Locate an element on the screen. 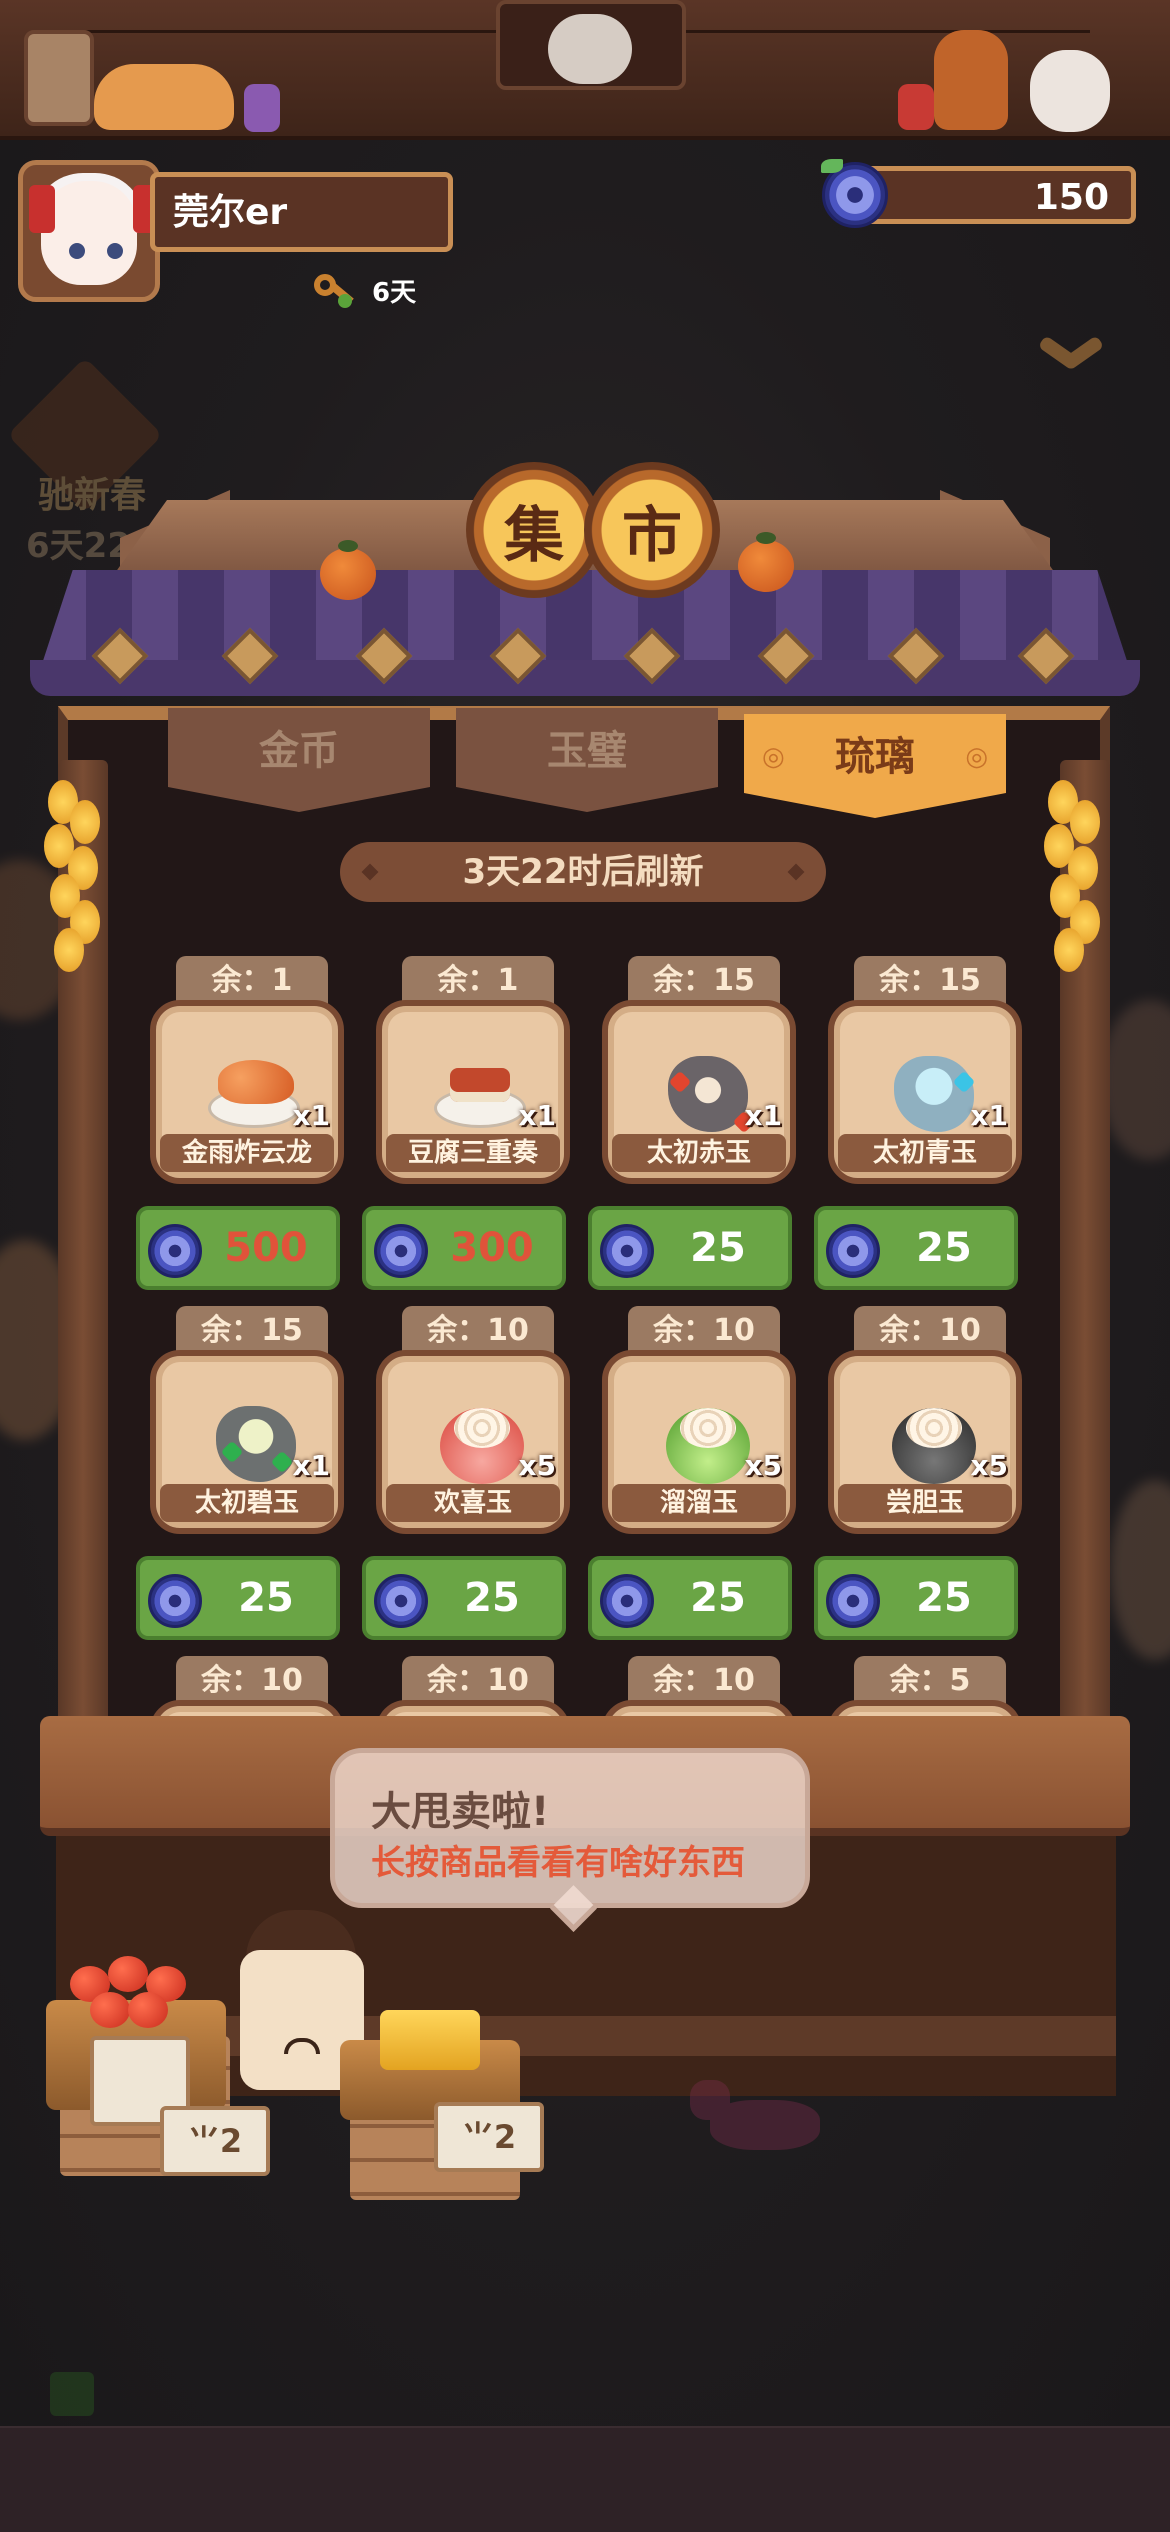 Image resolution: width=1170 pixels, height=2532 pixels. avatar-ribbon-left is located at coordinates (42, 209).